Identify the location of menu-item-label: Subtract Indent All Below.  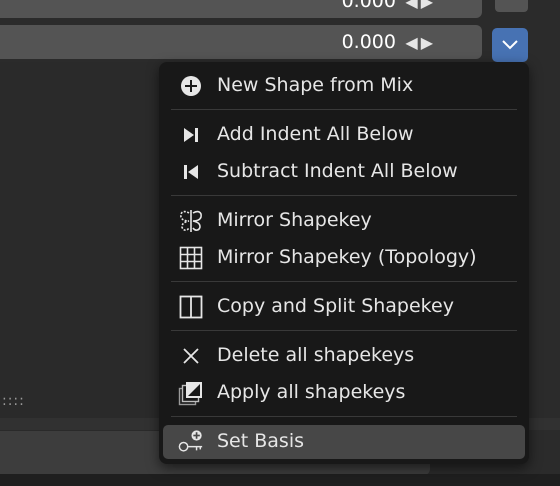
(337, 171).